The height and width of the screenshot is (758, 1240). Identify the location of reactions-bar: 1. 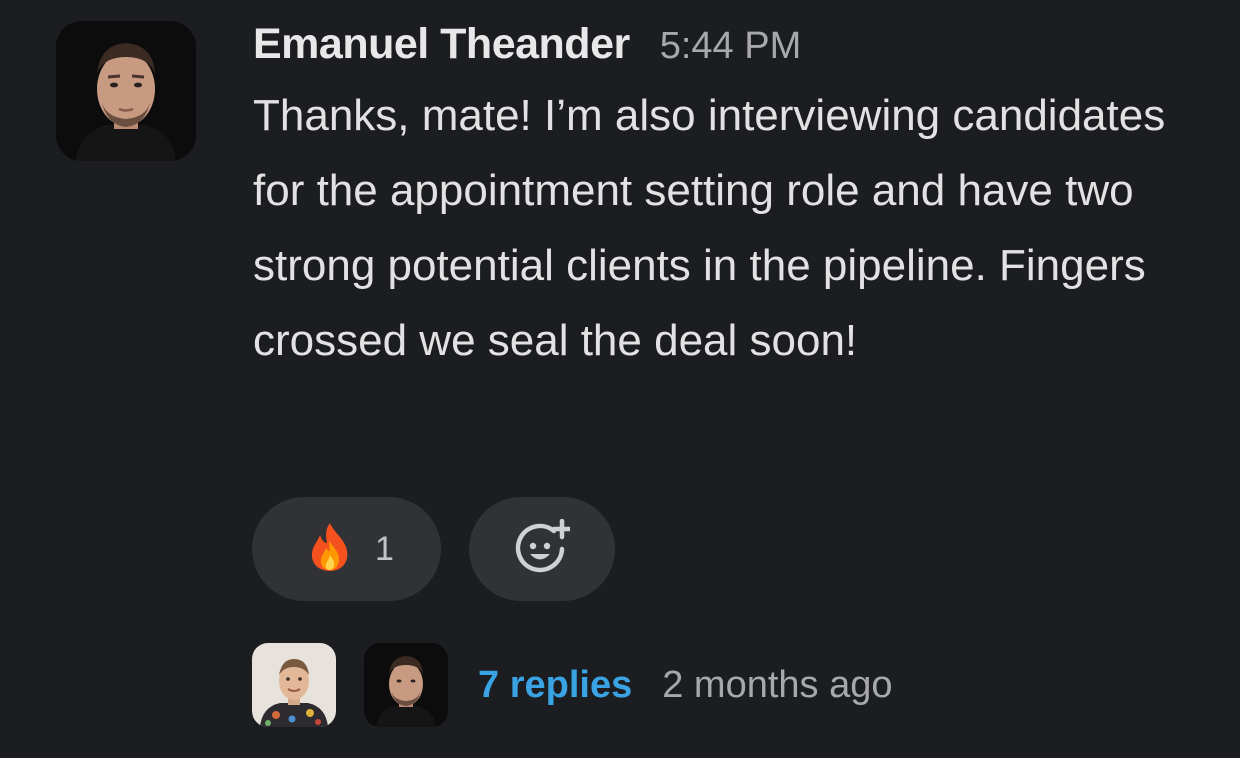
(433, 549).